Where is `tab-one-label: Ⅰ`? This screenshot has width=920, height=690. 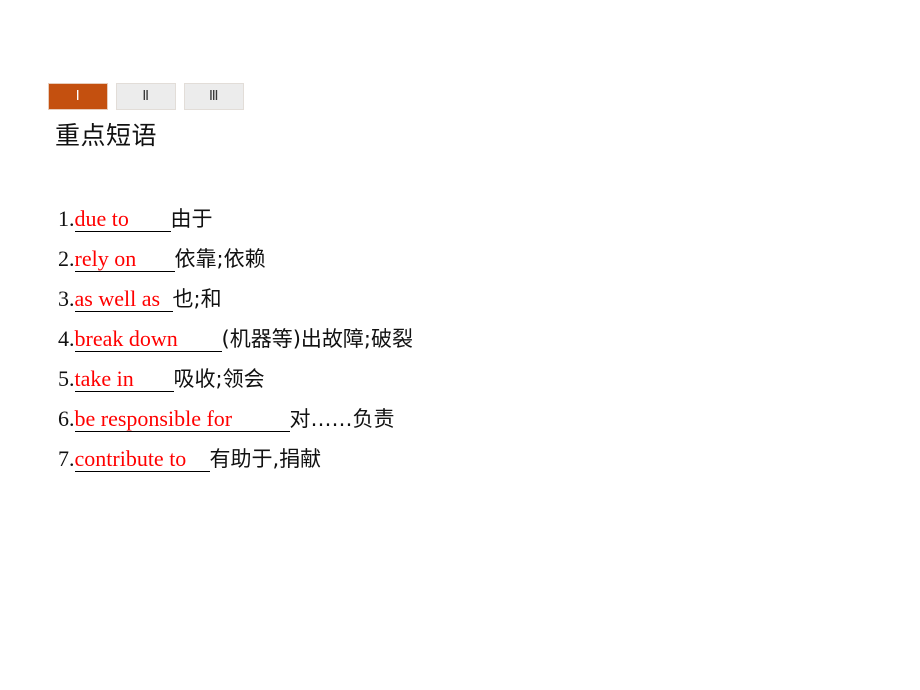 tab-one-label: Ⅰ is located at coordinates (78, 96).